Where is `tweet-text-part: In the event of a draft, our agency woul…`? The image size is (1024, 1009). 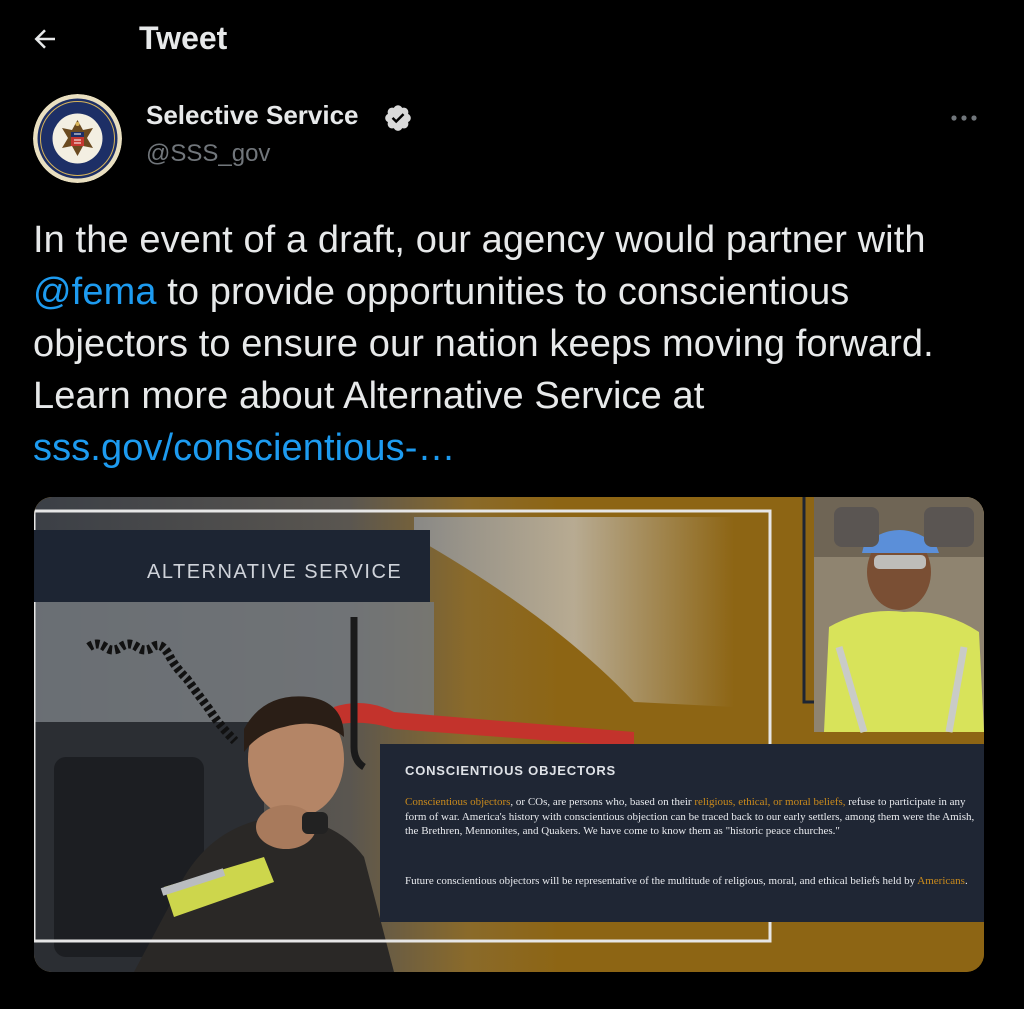
tweet-text-part: In the event of a draft, our agency woul… is located at coordinates (479, 240).